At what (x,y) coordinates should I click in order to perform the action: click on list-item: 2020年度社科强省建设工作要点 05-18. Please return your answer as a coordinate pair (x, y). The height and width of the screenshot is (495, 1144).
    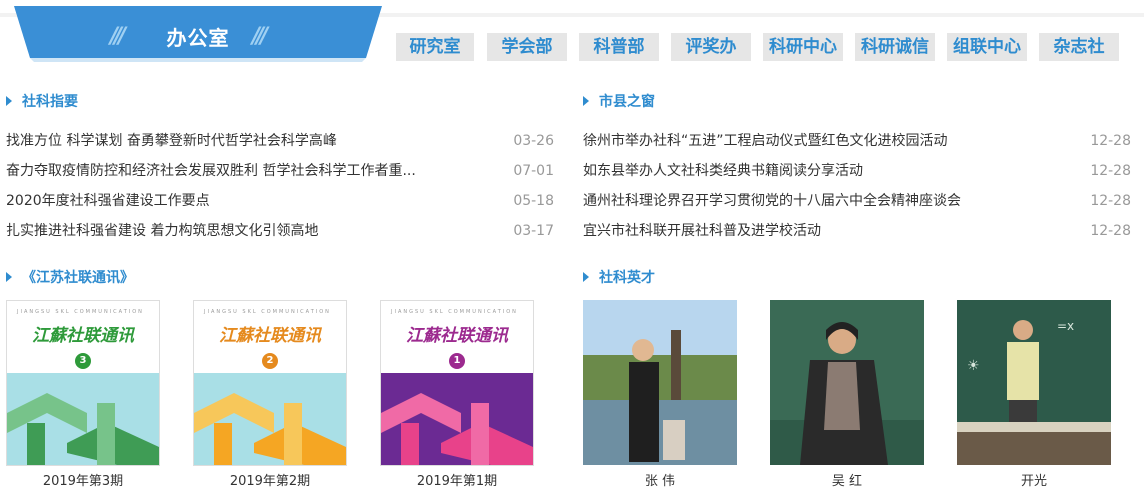
    Looking at the image, I should click on (280, 201).